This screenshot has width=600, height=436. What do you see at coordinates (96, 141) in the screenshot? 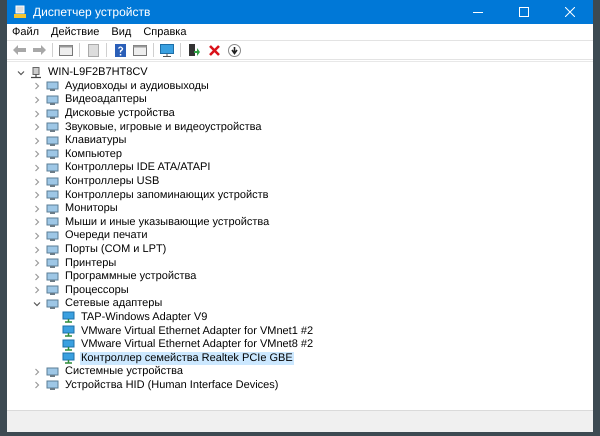
I see `tree-item: Клавиатуры` at bounding box center [96, 141].